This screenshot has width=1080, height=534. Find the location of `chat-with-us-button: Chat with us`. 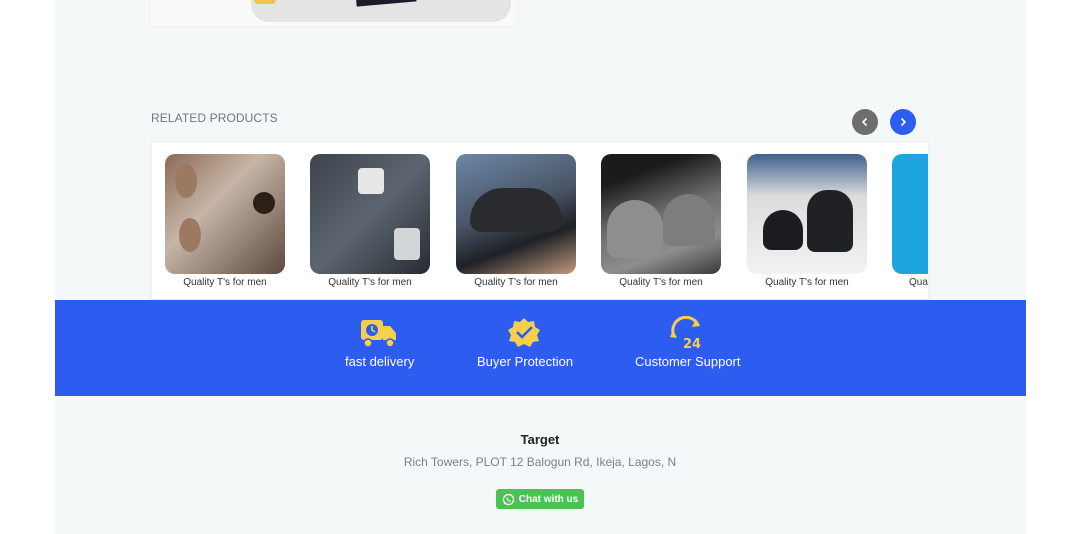

chat-with-us-button: Chat with us is located at coordinates (540, 499).